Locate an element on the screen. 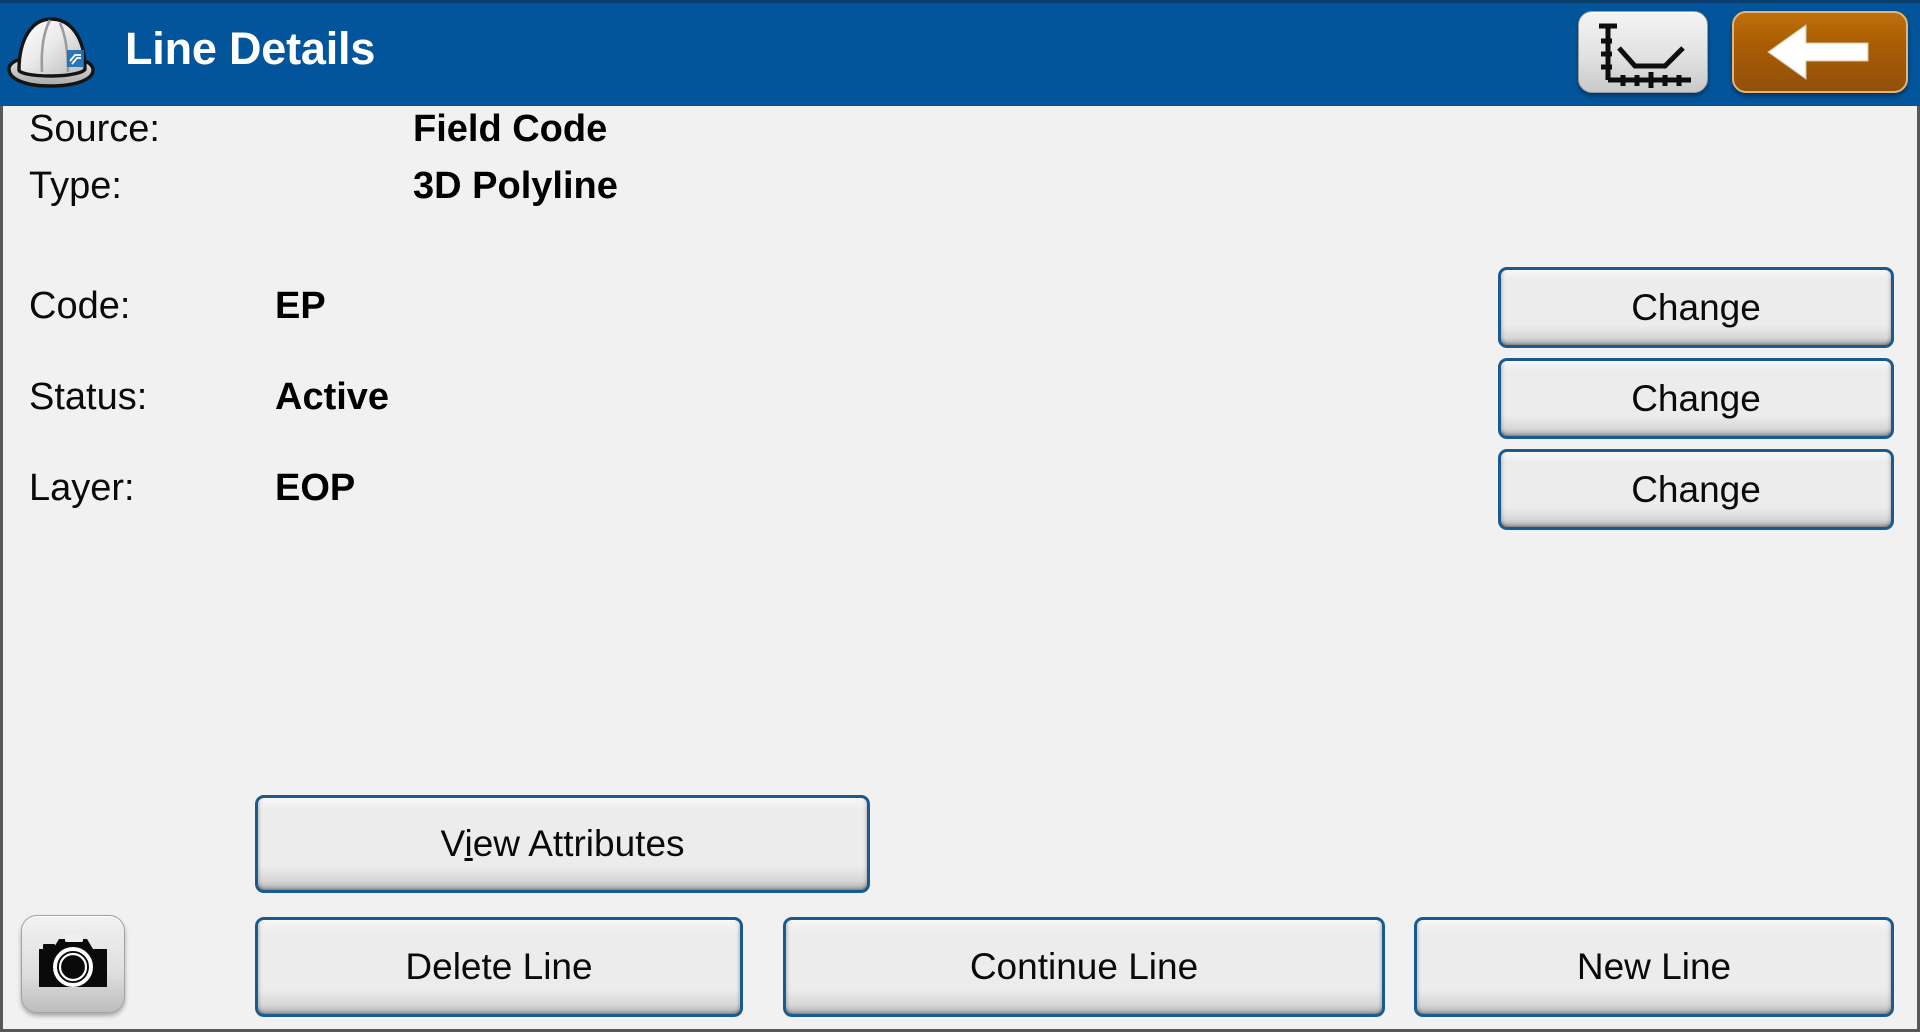  page-title: Line Details is located at coordinates (250, 48).